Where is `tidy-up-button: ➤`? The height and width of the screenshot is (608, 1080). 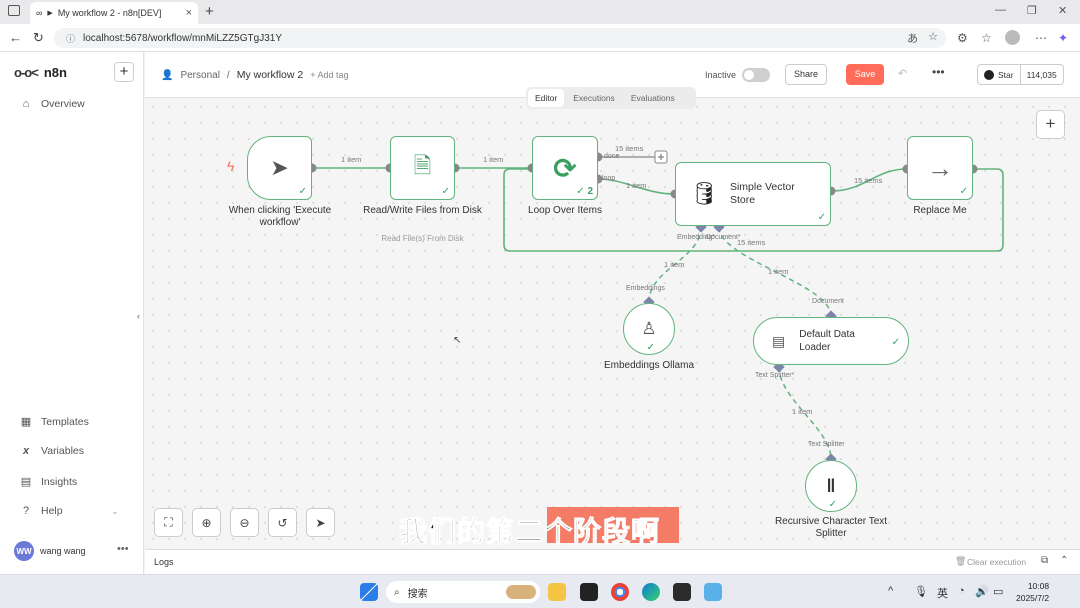
tidy-up-button: ➤ is located at coordinates (320, 522).